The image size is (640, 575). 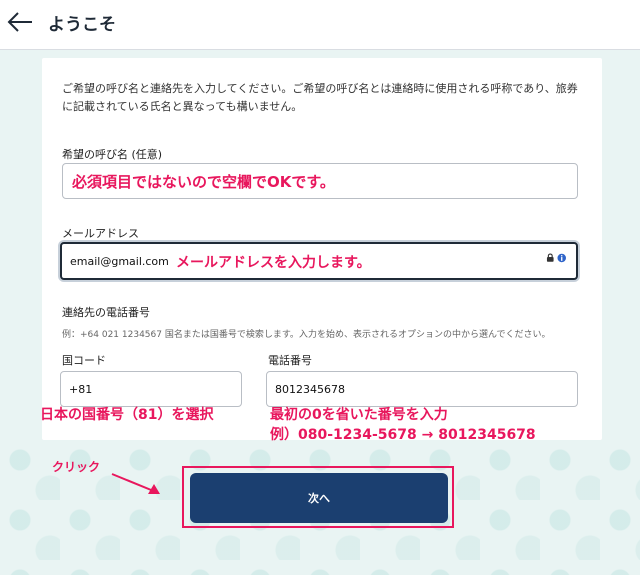 What do you see at coordinates (319, 498) in the screenshot?
I see `next-button: 次へ` at bounding box center [319, 498].